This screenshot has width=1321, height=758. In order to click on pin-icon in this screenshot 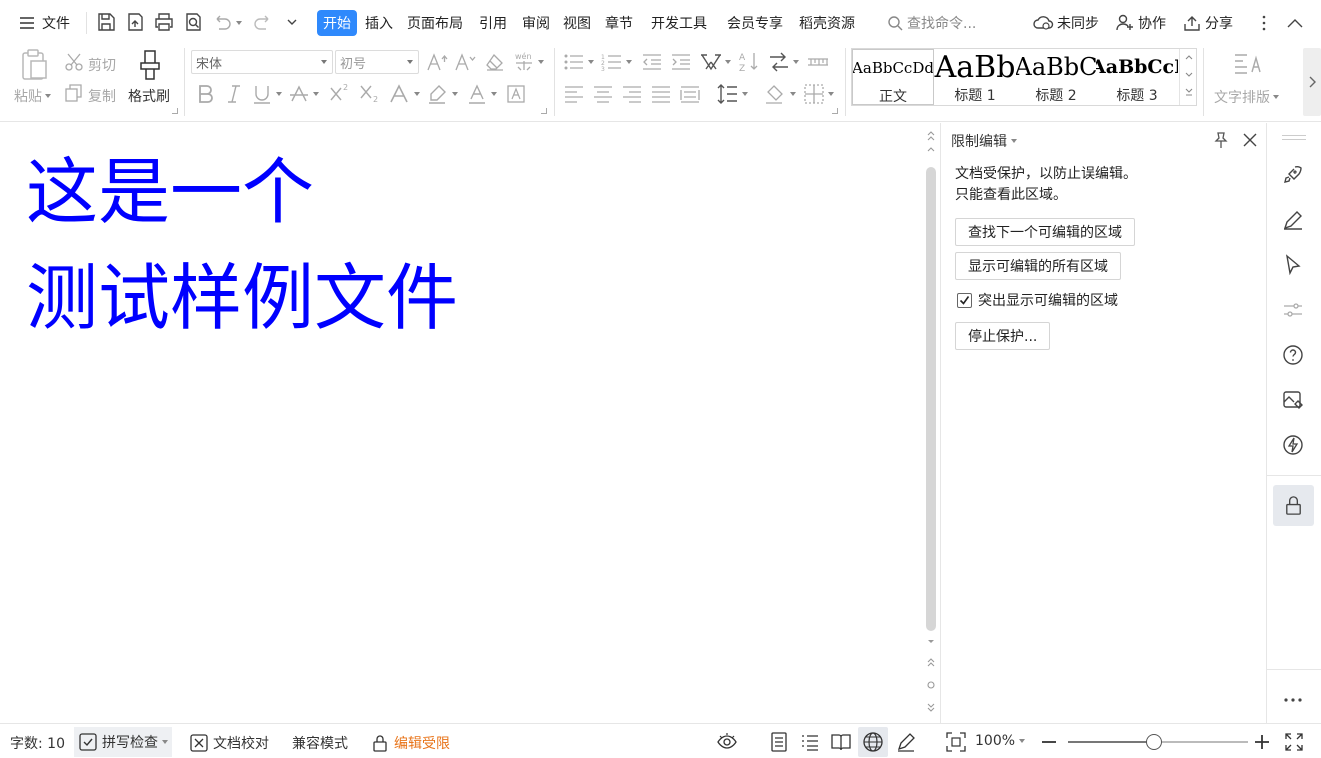, I will do `click(1221, 140)`.